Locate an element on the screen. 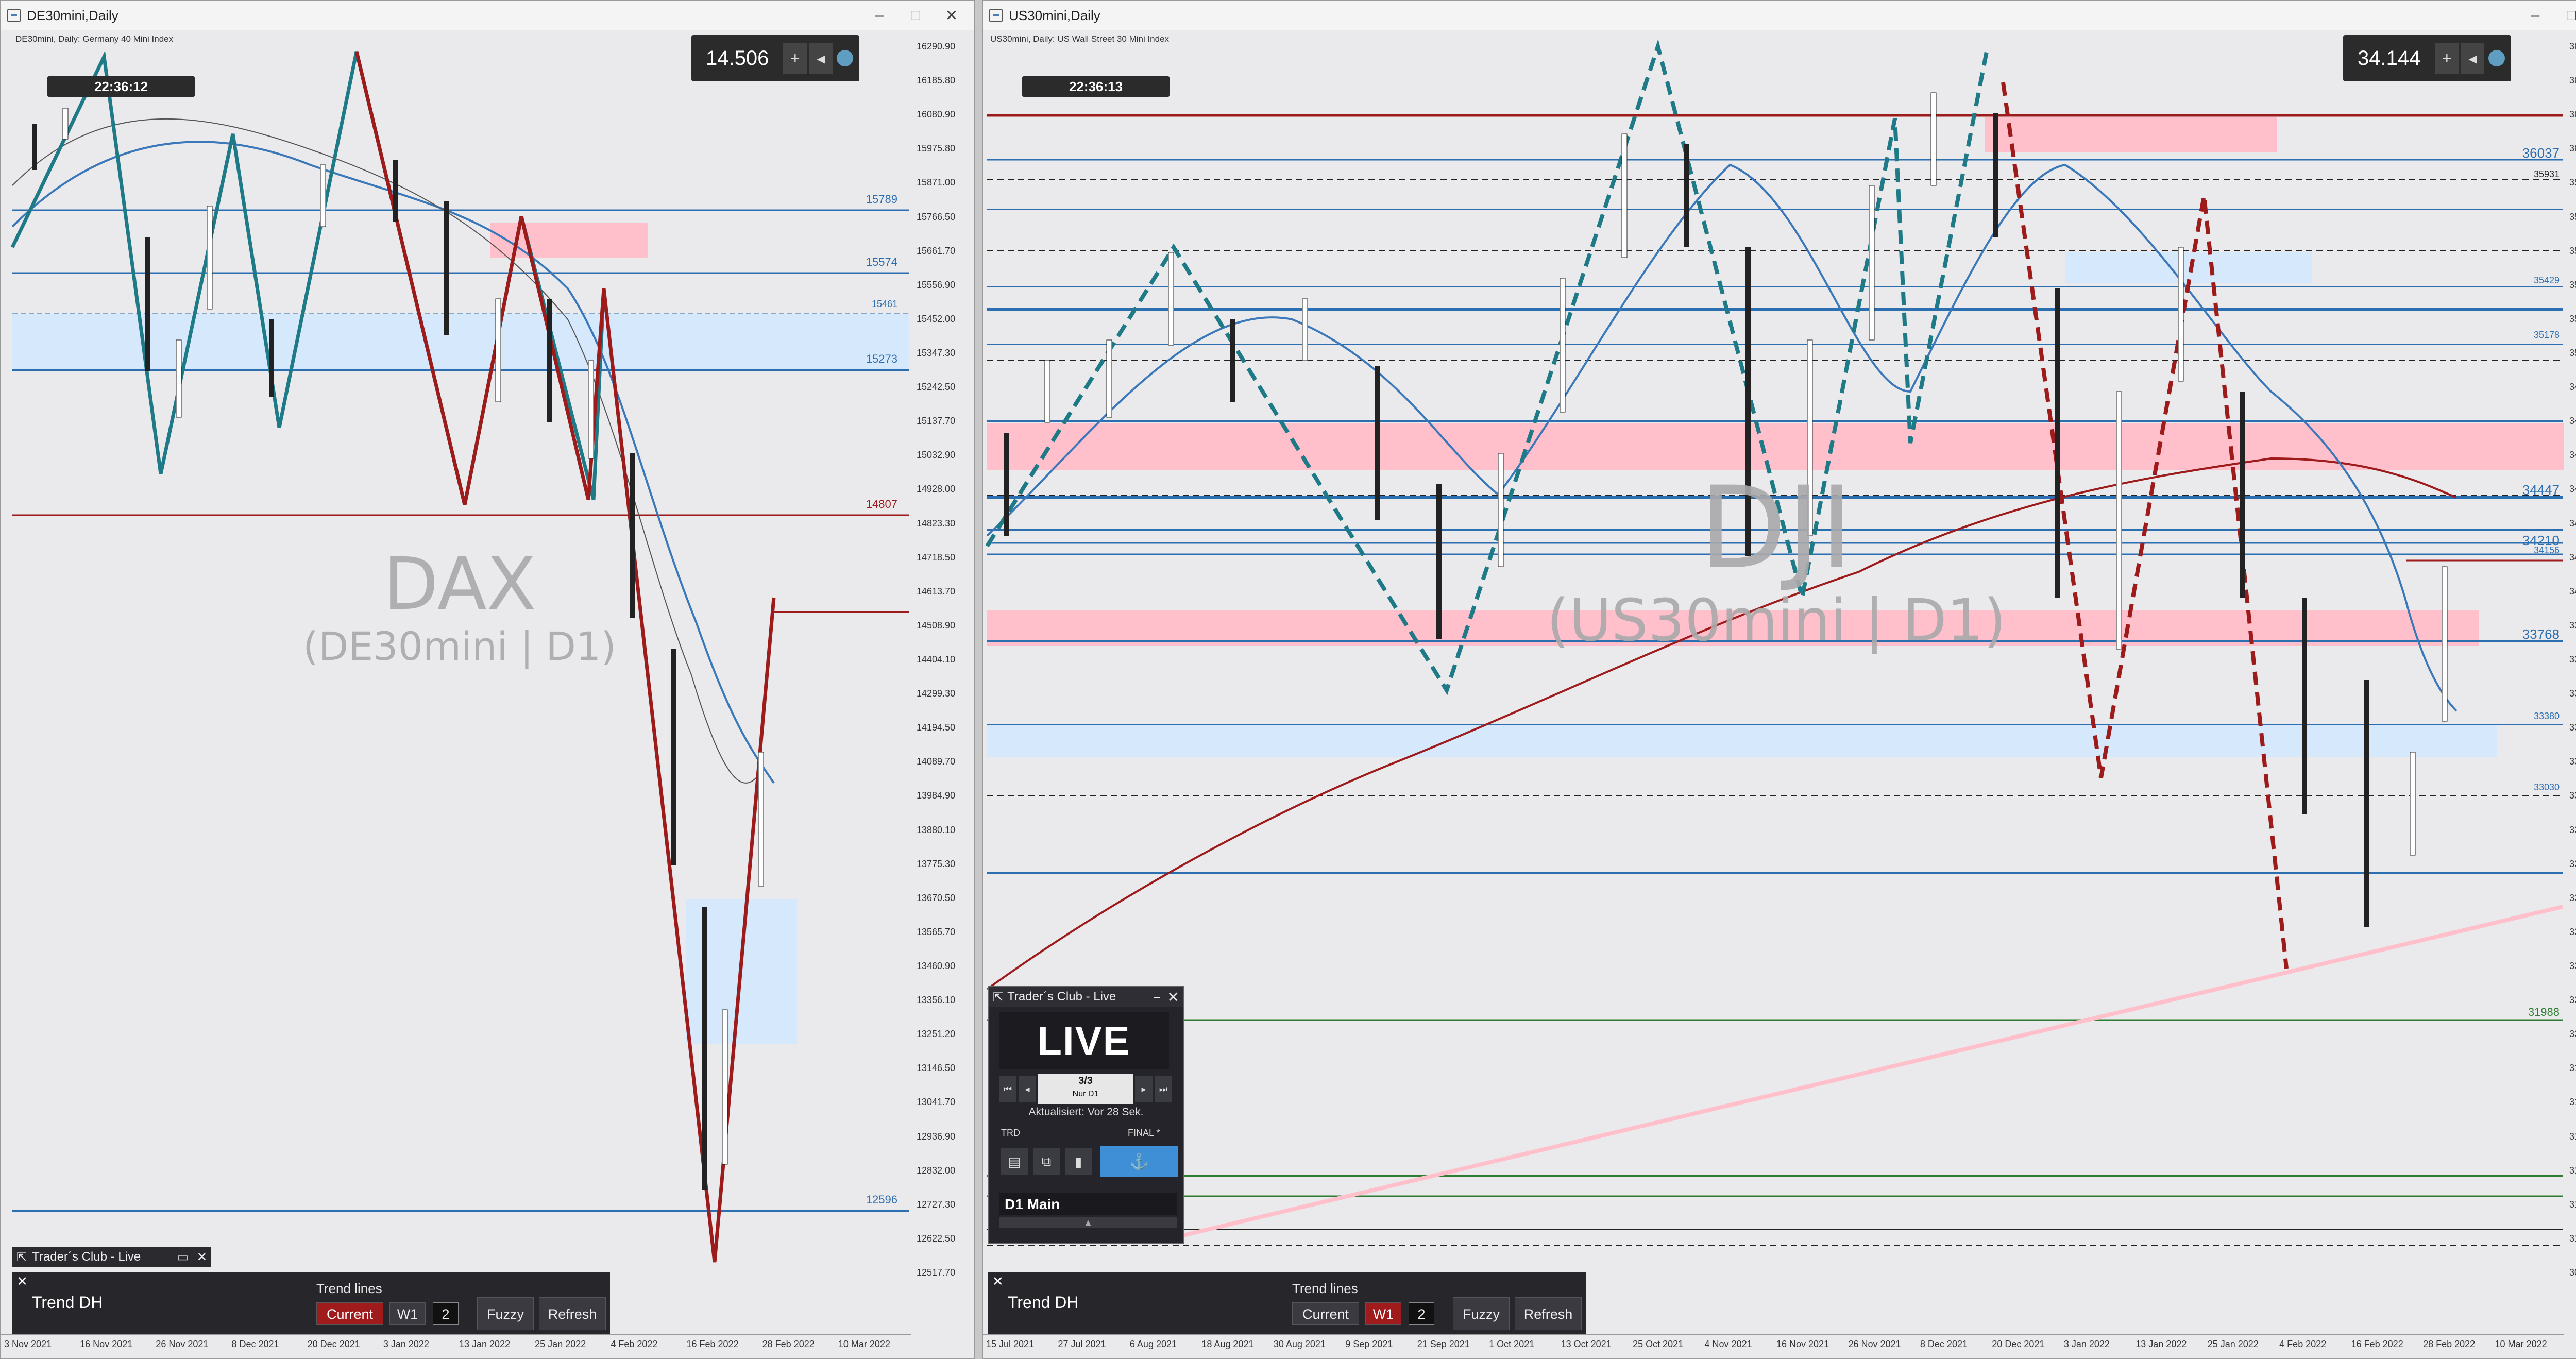 The image size is (2576, 1359). y-axis-tick-label: 15032.90 is located at coordinates (936, 455).